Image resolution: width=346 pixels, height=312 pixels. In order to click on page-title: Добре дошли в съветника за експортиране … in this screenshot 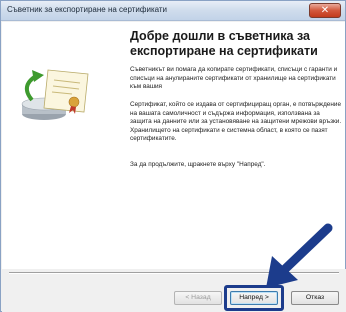, I will do `click(224, 43)`.